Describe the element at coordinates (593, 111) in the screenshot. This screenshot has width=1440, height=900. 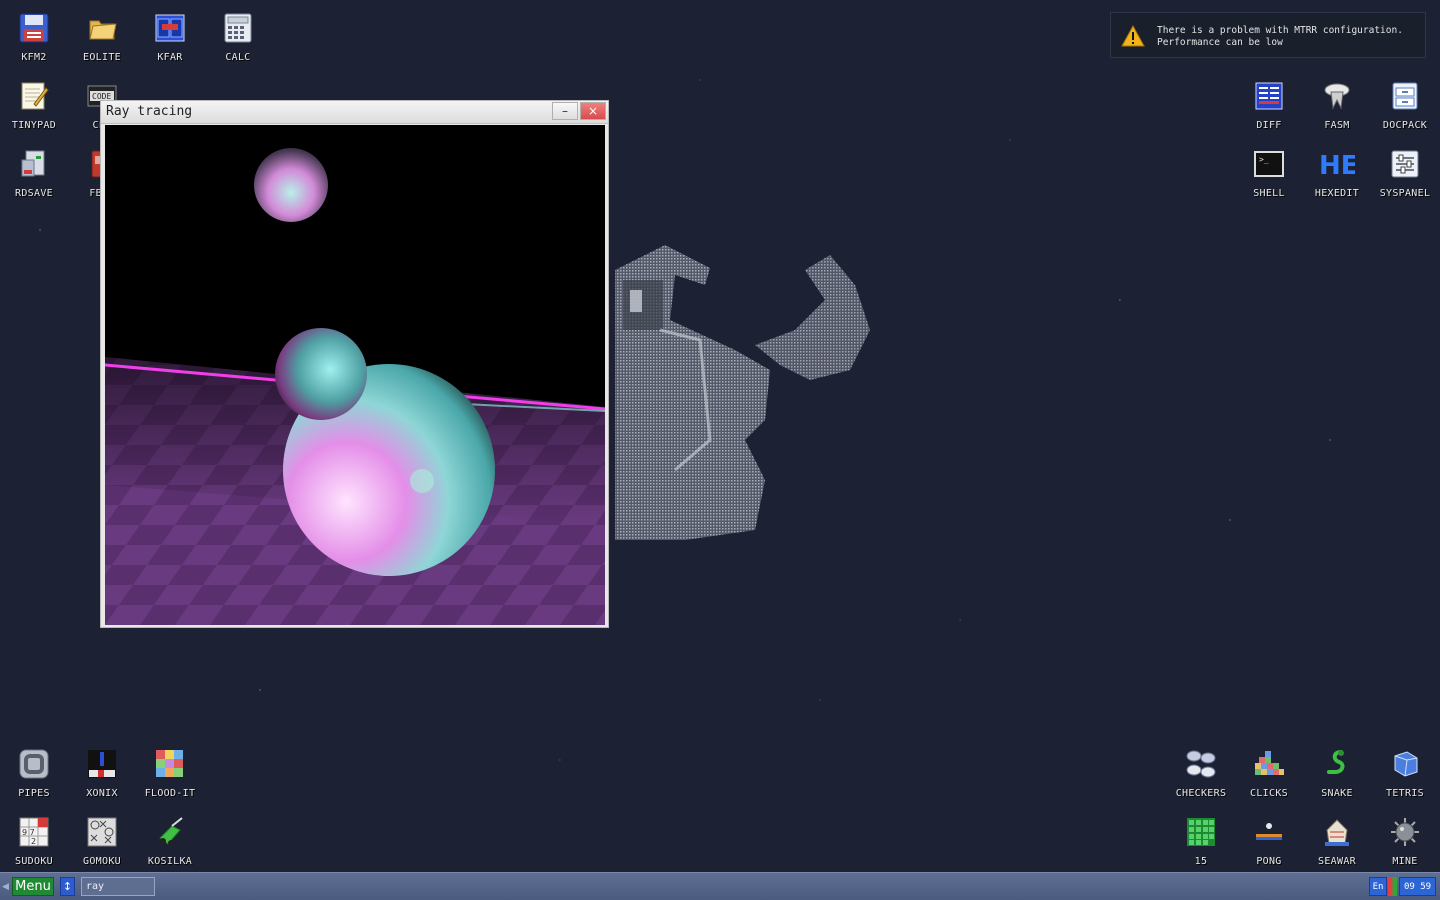
I see `close-button: ×` at that location.